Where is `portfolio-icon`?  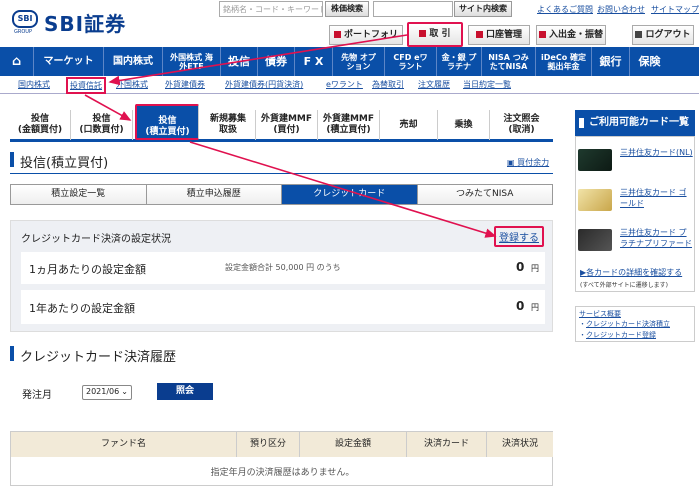 portfolio-icon is located at coordinates (337, 34).